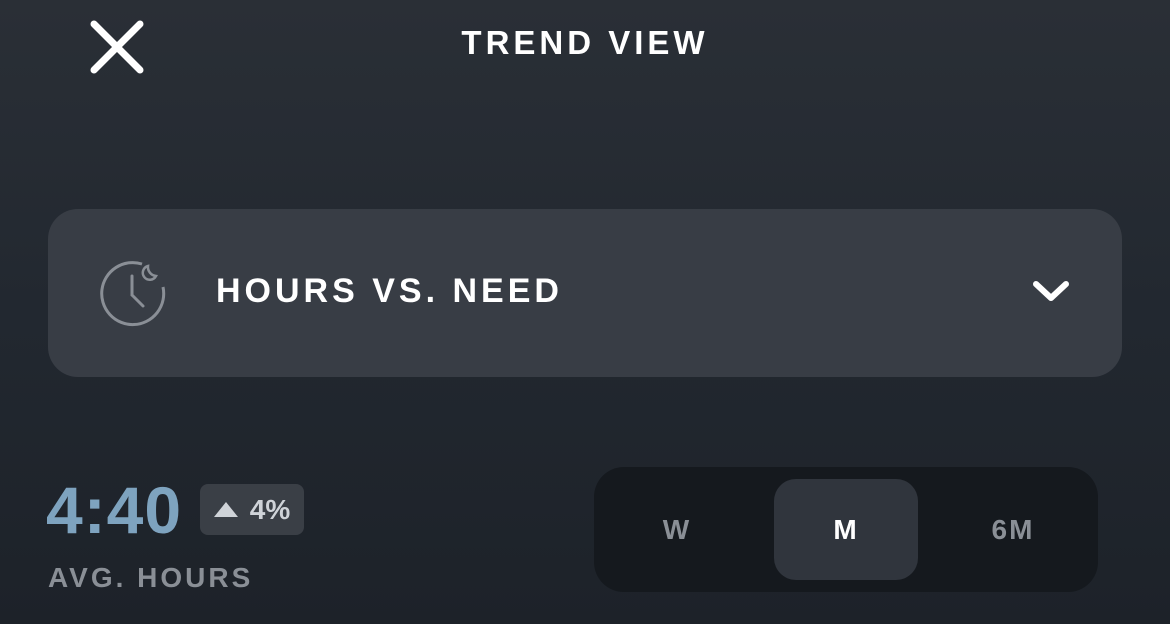 The image size is (1170, 624). What do you see at coordinates (114, 510) in the screenshot?
I see `average-hours-value: 4:40` at bounding box center [114, 510].